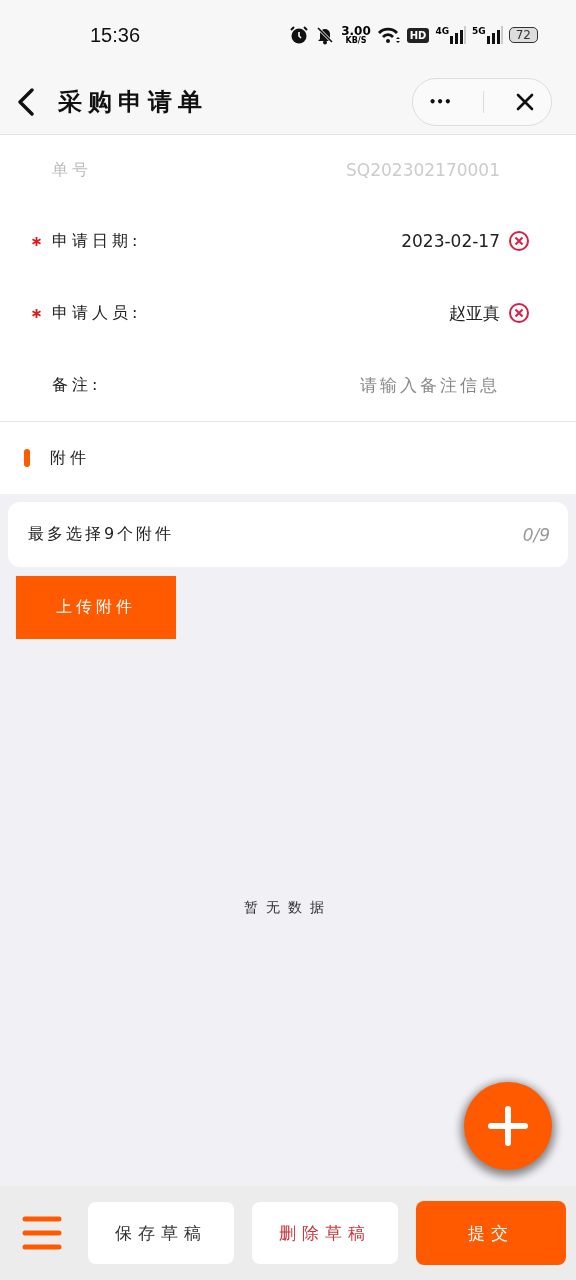 The height and width of the screenshot is (1280, 576). What do you see at coordinates (299, 35) in the screenshot?
I see `alarm-icon` at bounding box center [299, 35].